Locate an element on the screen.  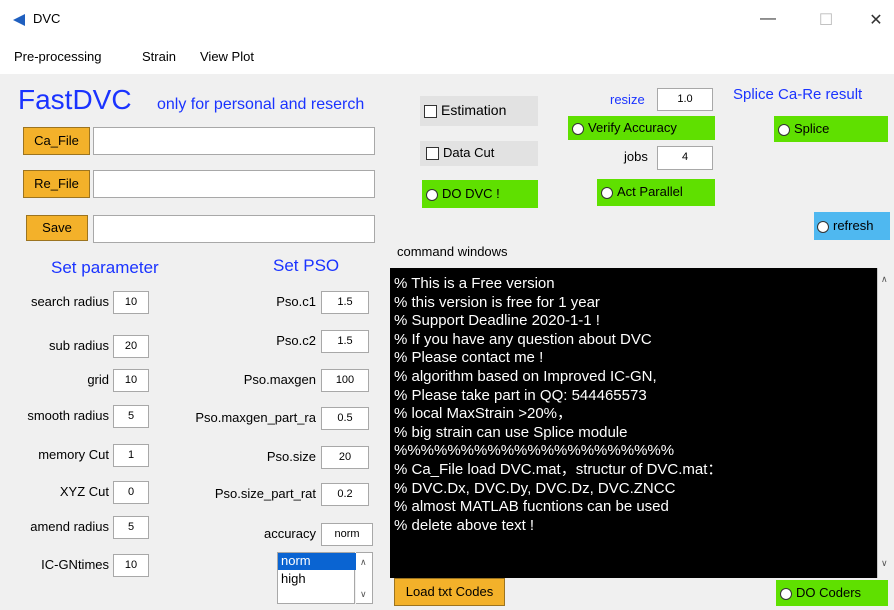
param-label: sub radius is located at coordinates (79, 345).